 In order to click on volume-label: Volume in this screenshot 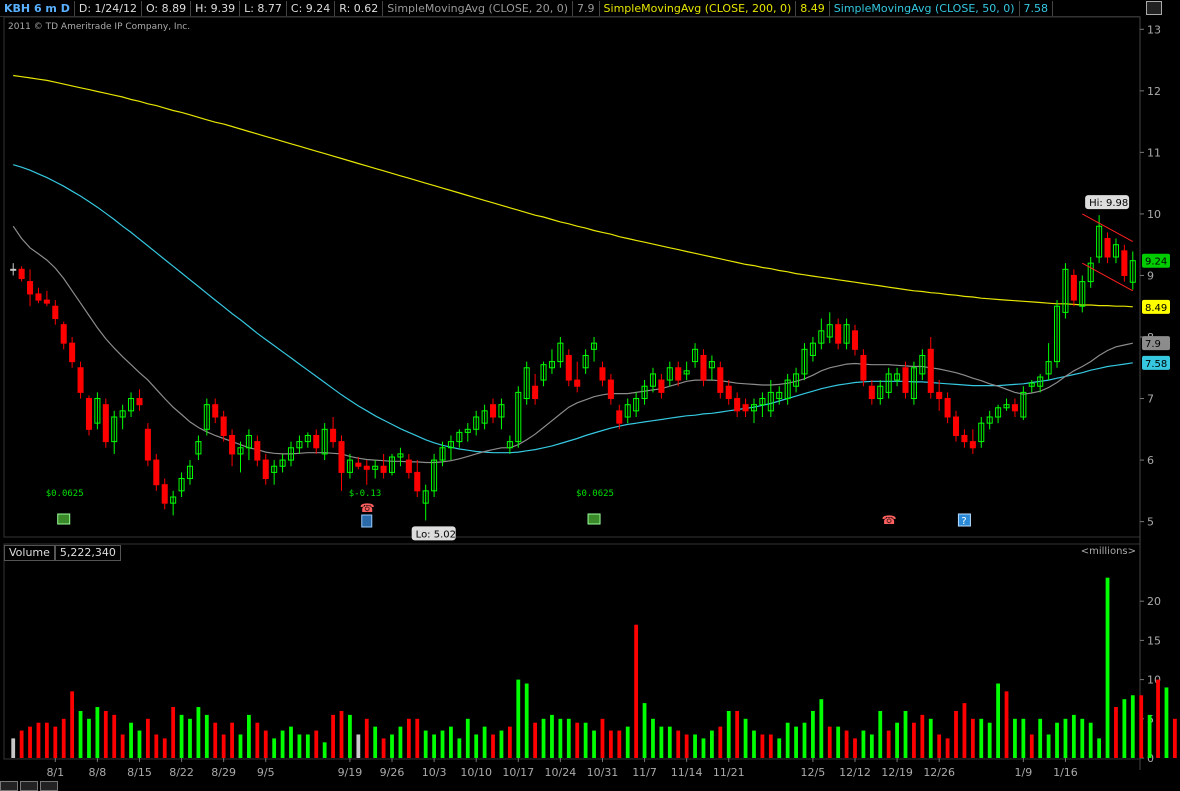, I will do `click(29, 553)`.